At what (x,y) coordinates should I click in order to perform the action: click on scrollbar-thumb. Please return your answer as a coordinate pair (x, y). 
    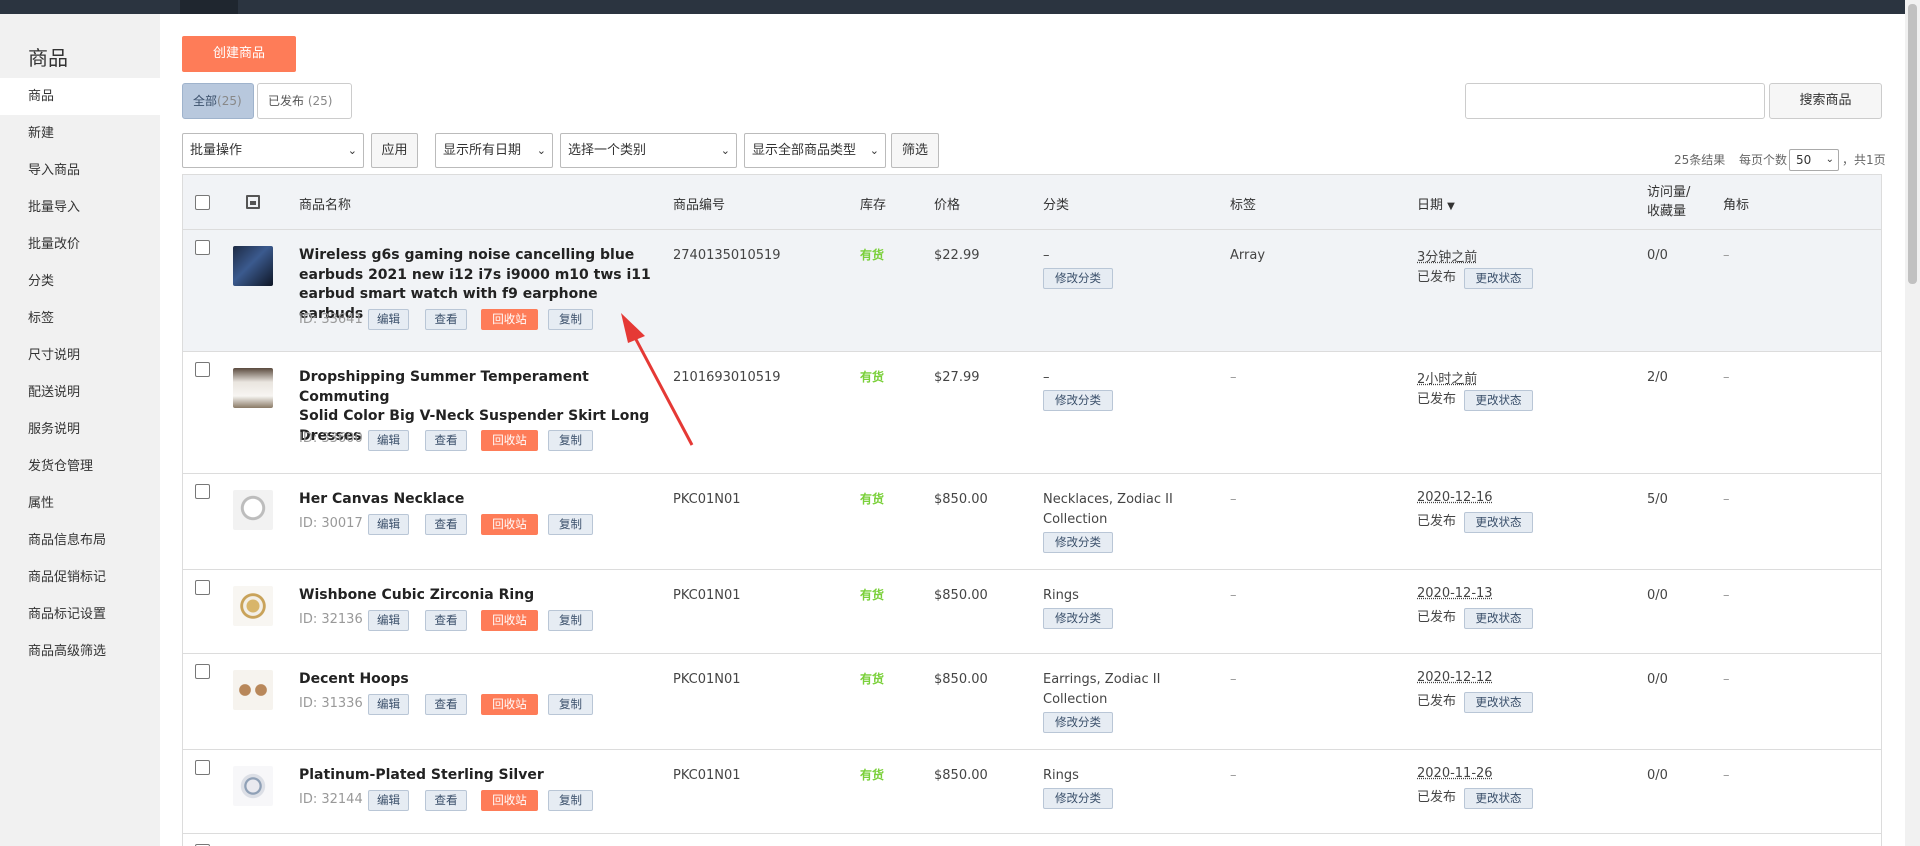
    Looking at the image, I should click on (1912, 144).